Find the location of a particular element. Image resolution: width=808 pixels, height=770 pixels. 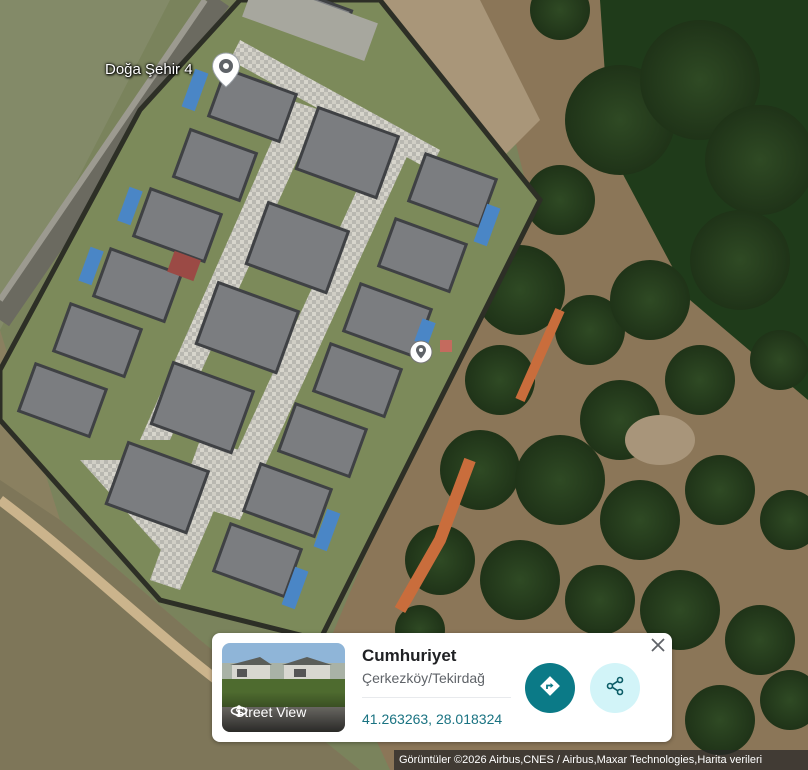

card-divider is located at coordinates (436, 697).